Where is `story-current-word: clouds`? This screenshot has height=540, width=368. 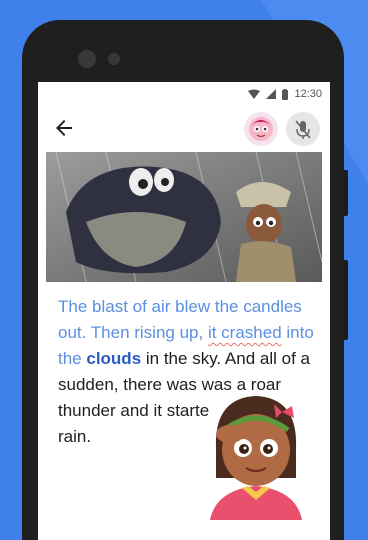
story-current-word: clouds is located at coordinates (113, 358).